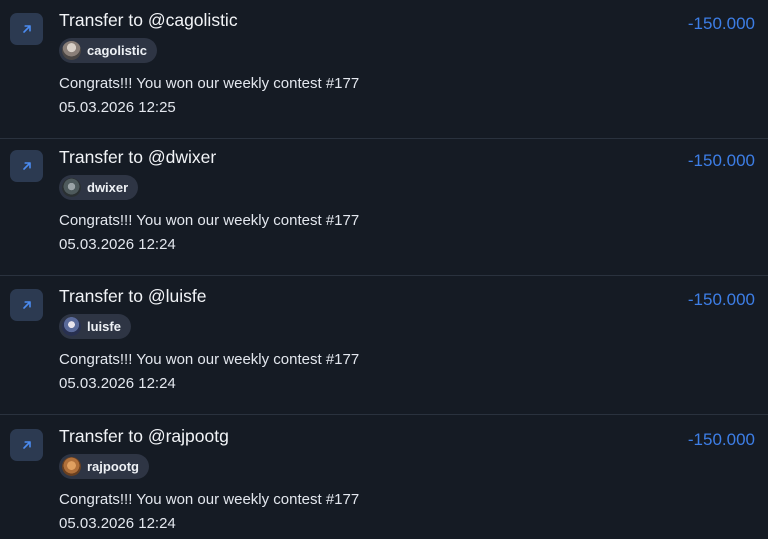  I want to click on transaction-title: Transfer to @rajpootg, so click(144, 436).